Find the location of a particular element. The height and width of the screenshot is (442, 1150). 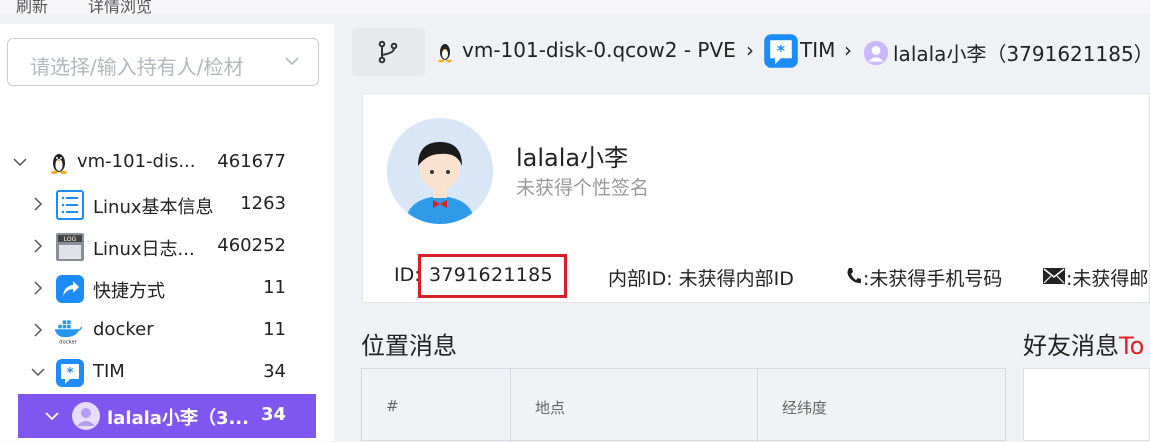

location-section-title: 位置消息 is located at coordinates (409, 346).